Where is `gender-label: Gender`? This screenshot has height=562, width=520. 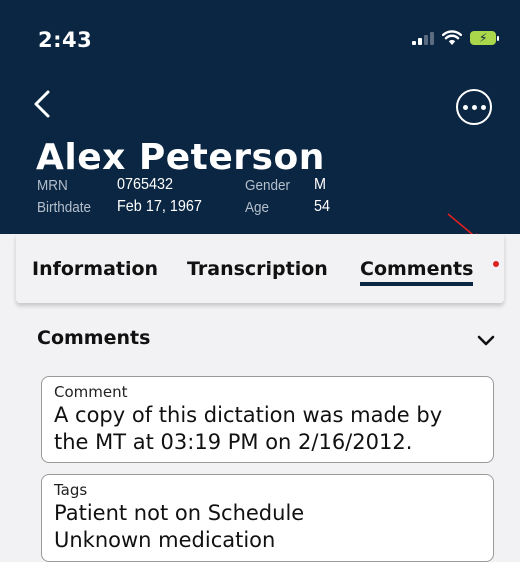 gender-label: Gender is located at coordinates (268, 185).